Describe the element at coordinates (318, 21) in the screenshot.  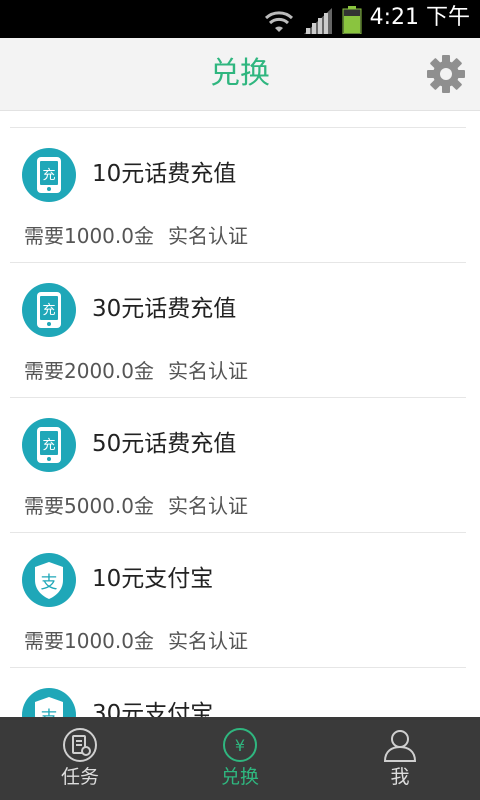
I see `signal-icon` at that location.